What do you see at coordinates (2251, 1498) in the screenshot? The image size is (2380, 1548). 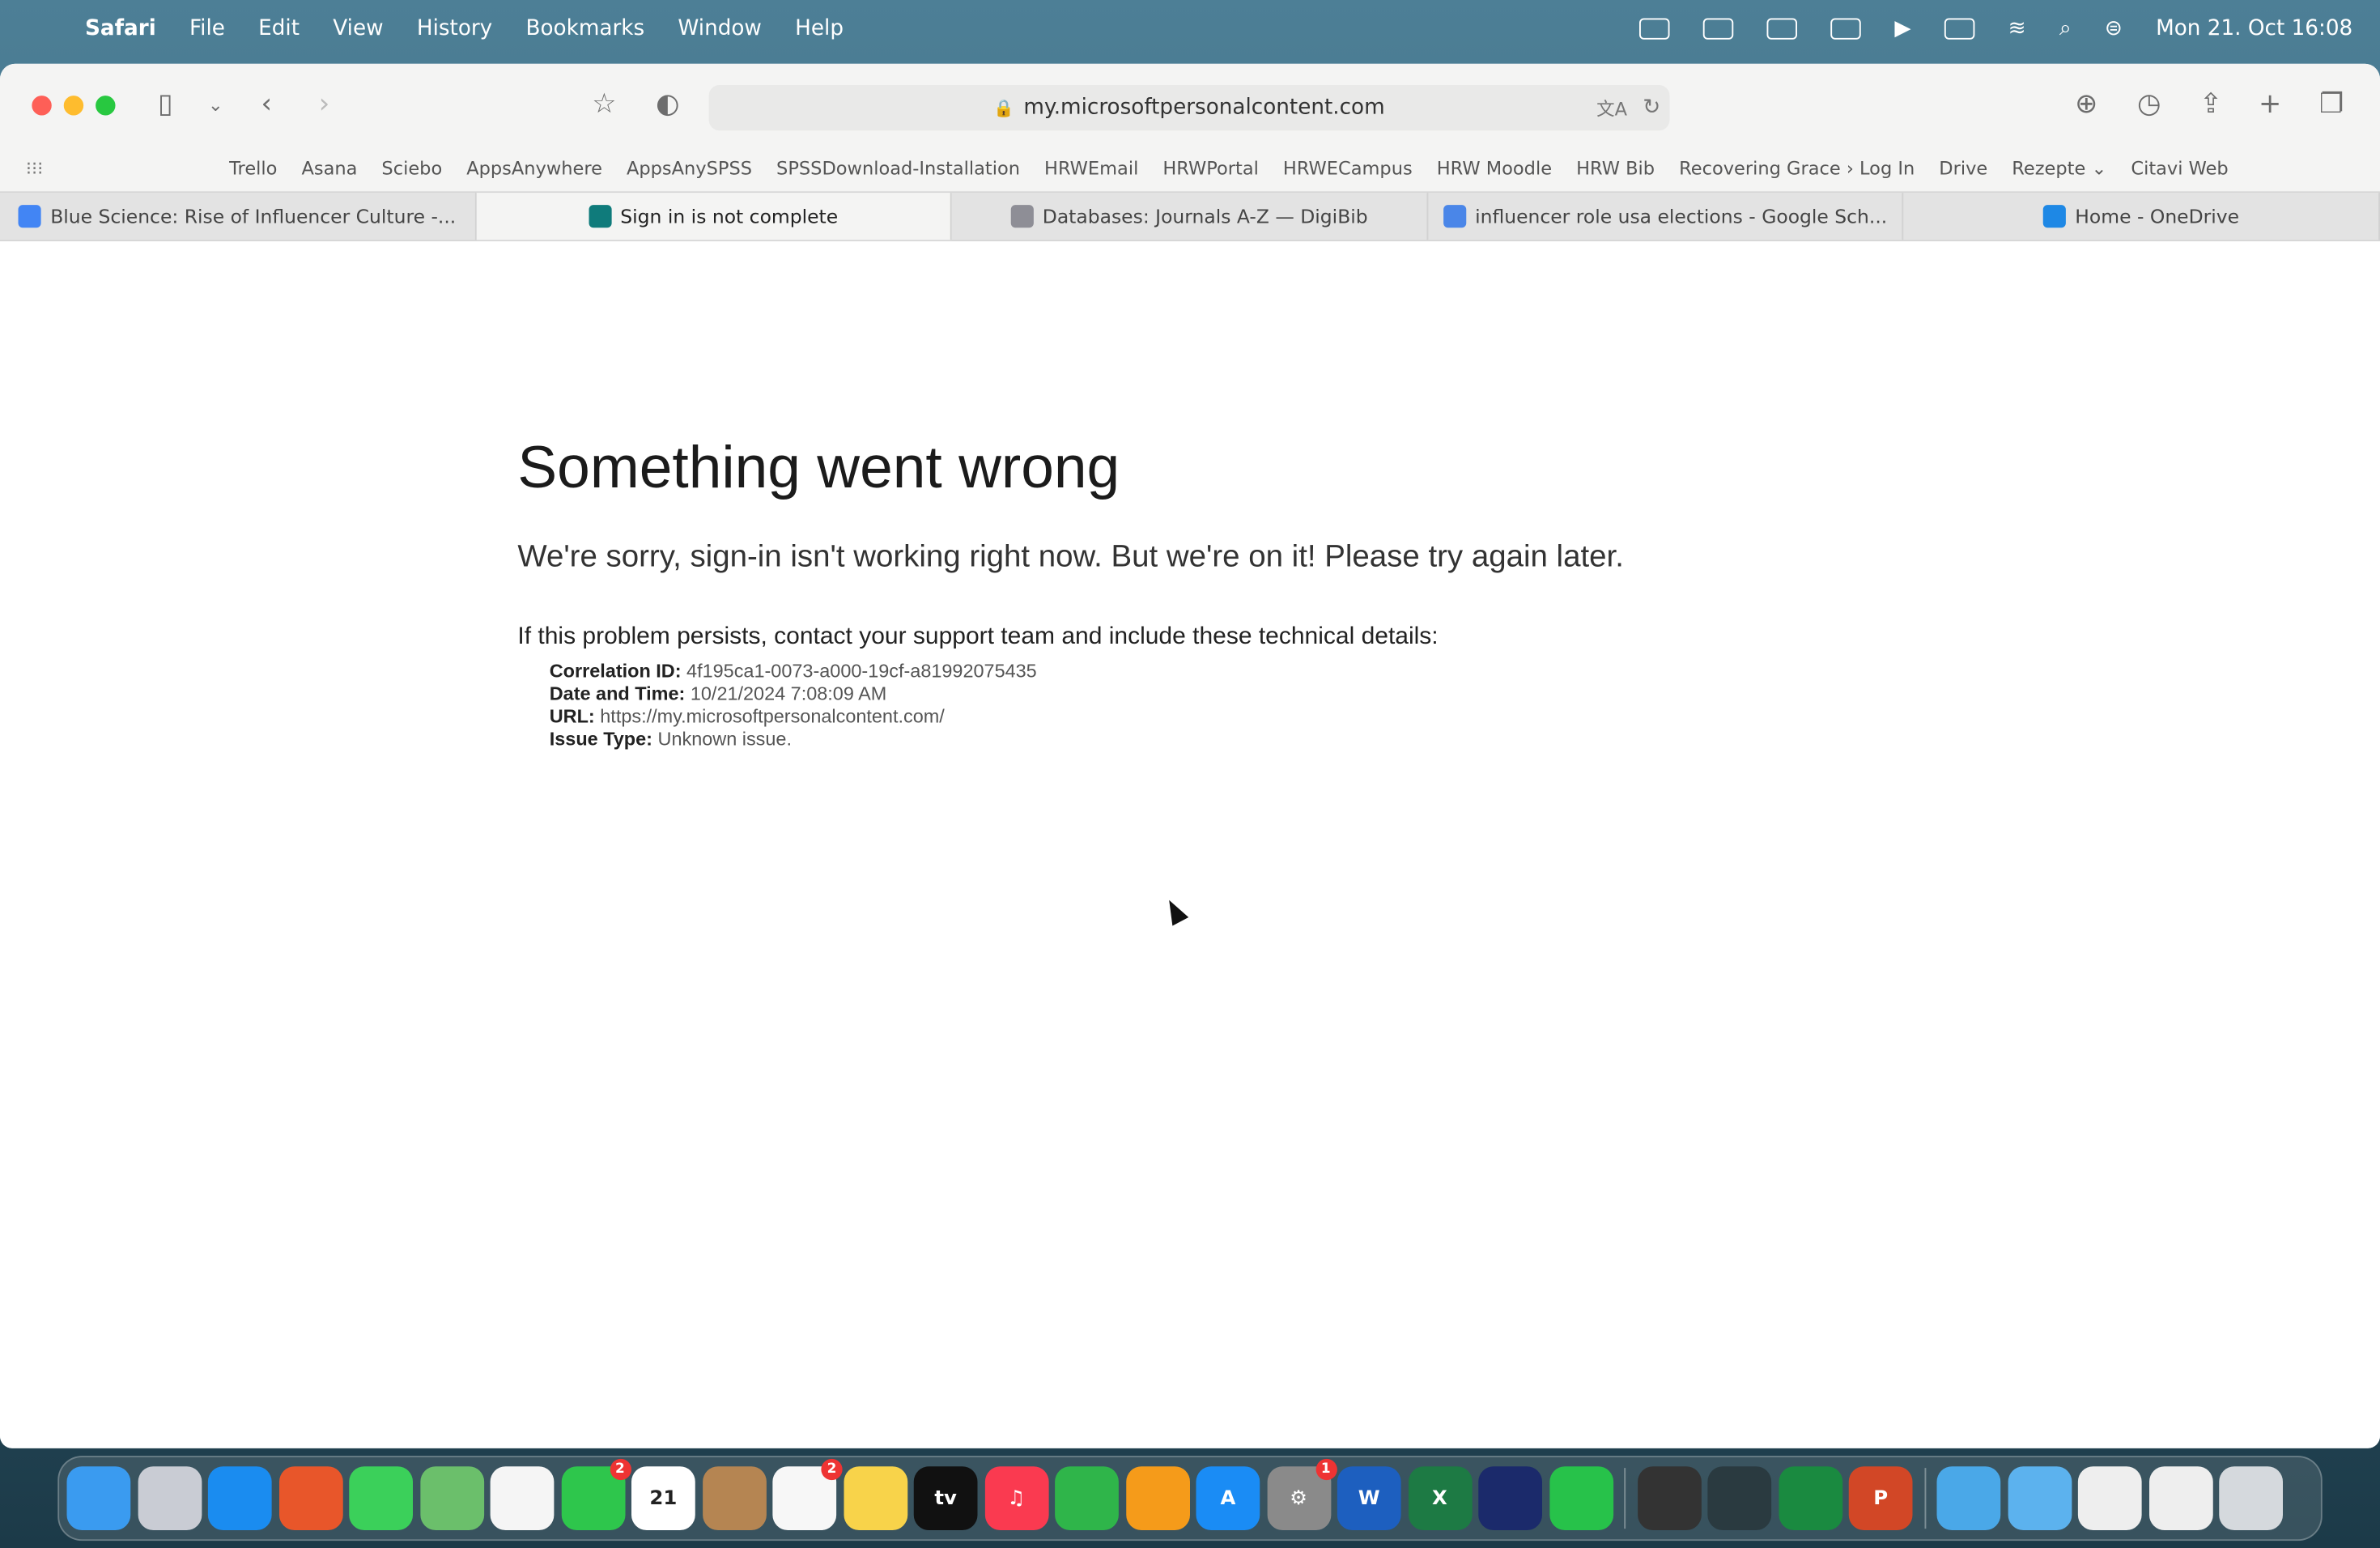 I see `trash-icon` at bounding box center [2251, 1498].